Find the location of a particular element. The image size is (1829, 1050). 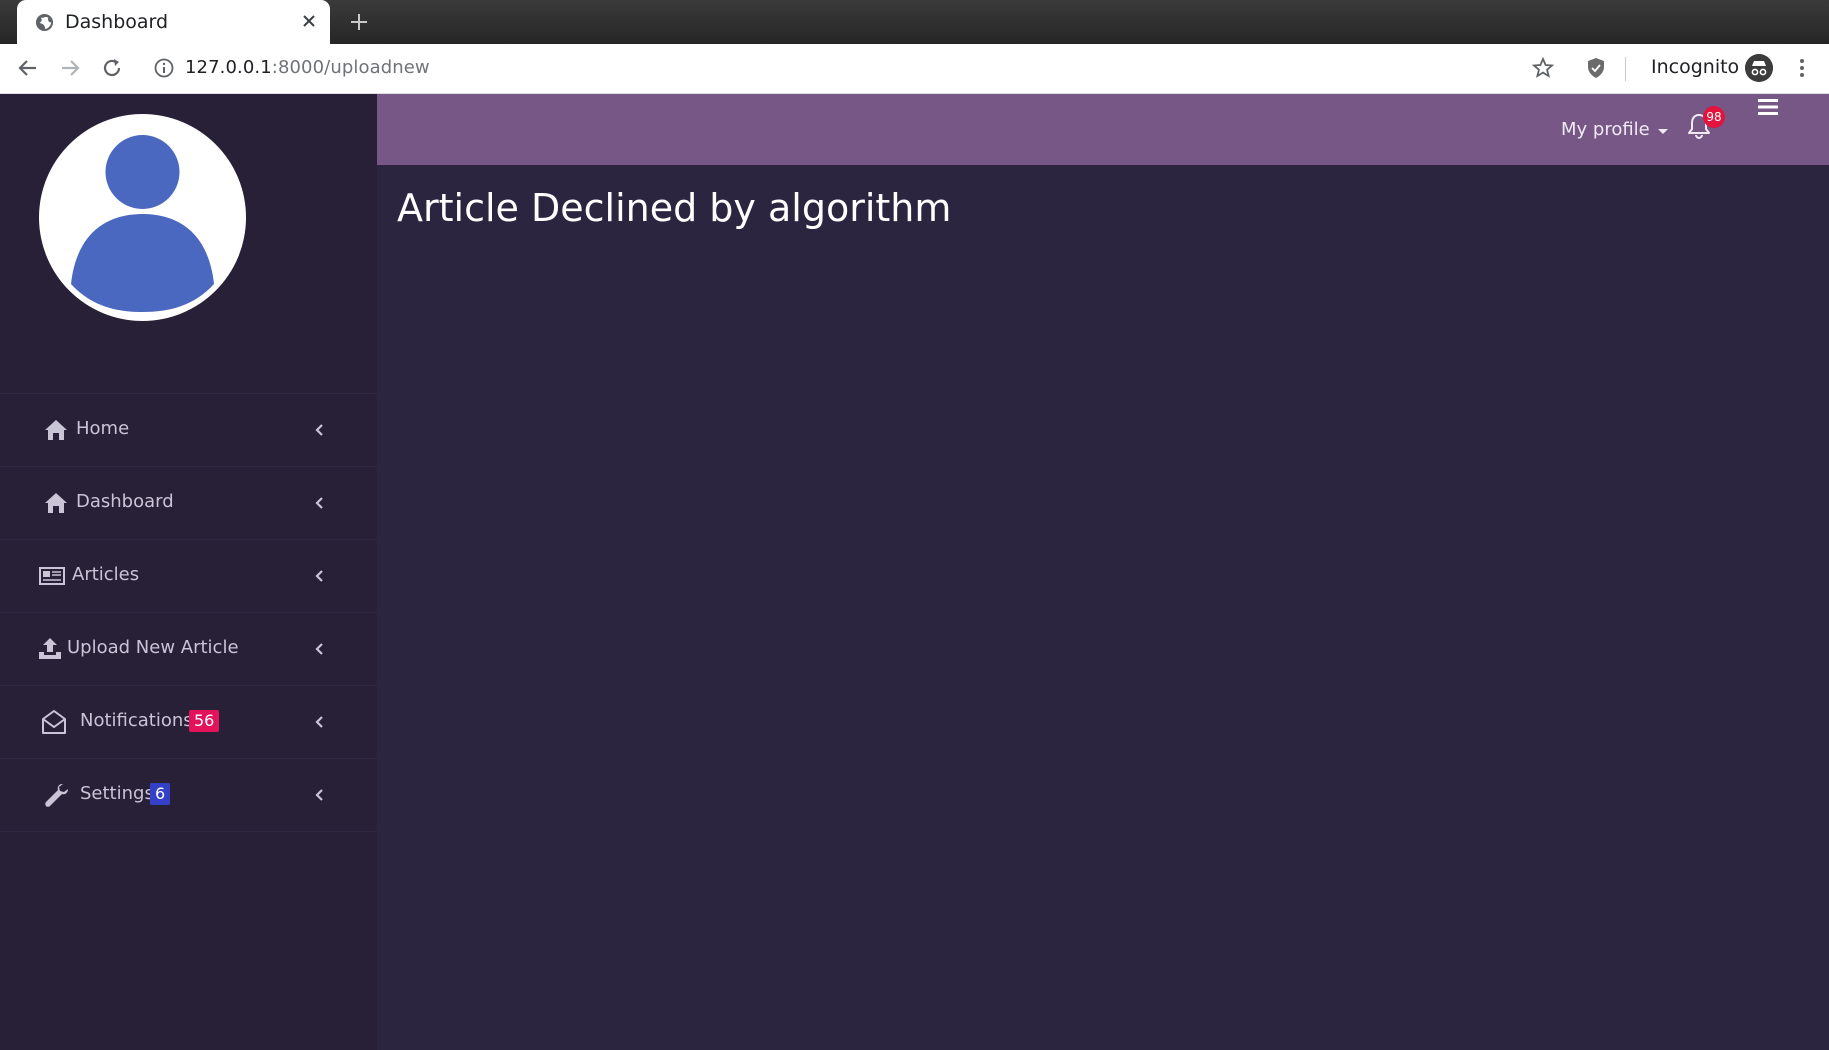

page-title: Article Declined by algorithm is located at coordinates (674, 208).